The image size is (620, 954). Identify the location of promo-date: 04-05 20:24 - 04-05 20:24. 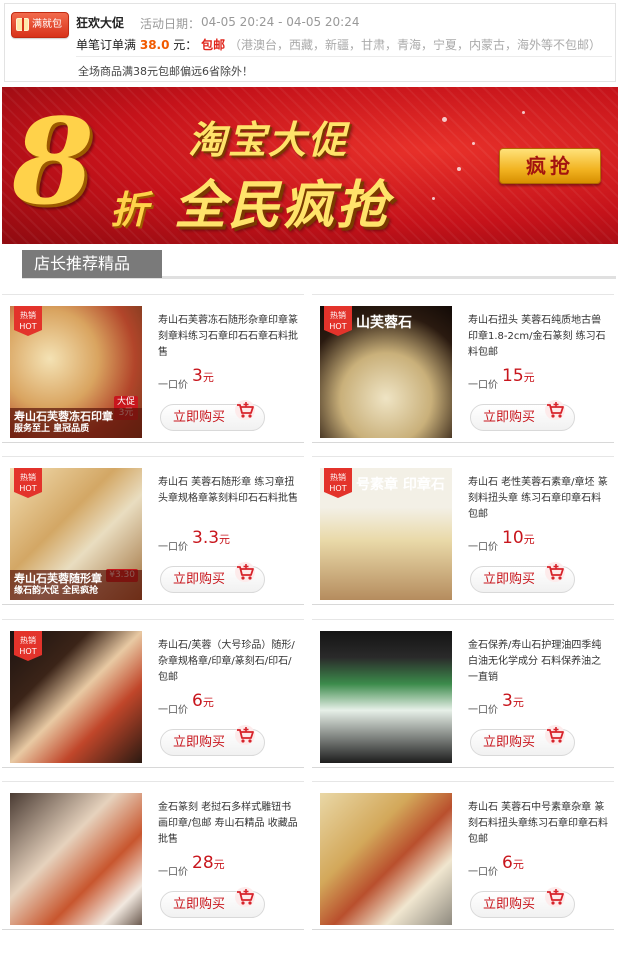
(280, 22).